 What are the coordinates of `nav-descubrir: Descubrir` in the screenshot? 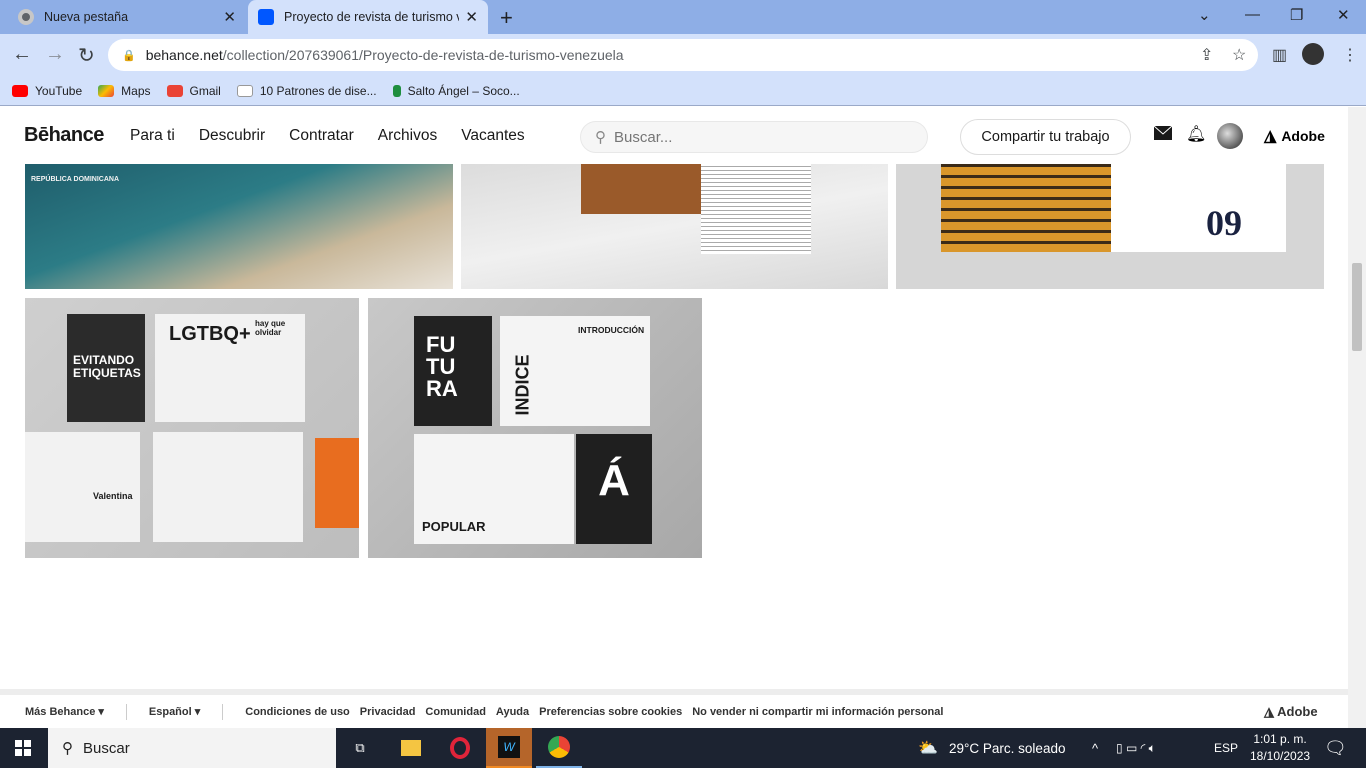 It's located at (232, 136).